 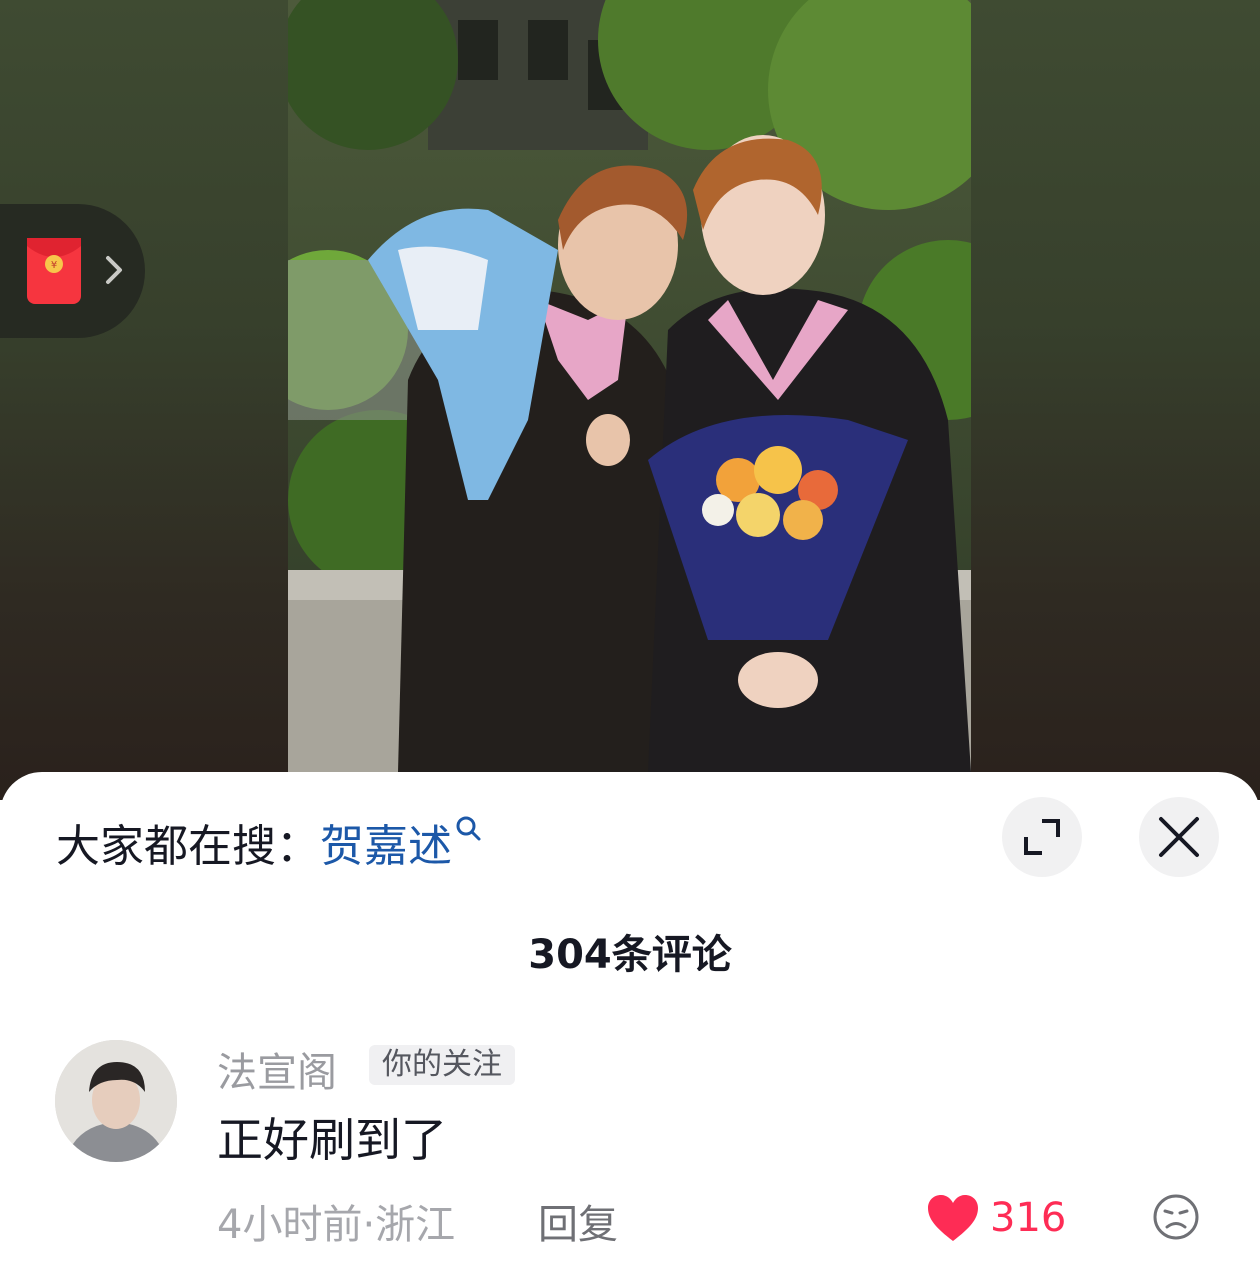 I want to click on avatar, so click(x=116, y=1101).